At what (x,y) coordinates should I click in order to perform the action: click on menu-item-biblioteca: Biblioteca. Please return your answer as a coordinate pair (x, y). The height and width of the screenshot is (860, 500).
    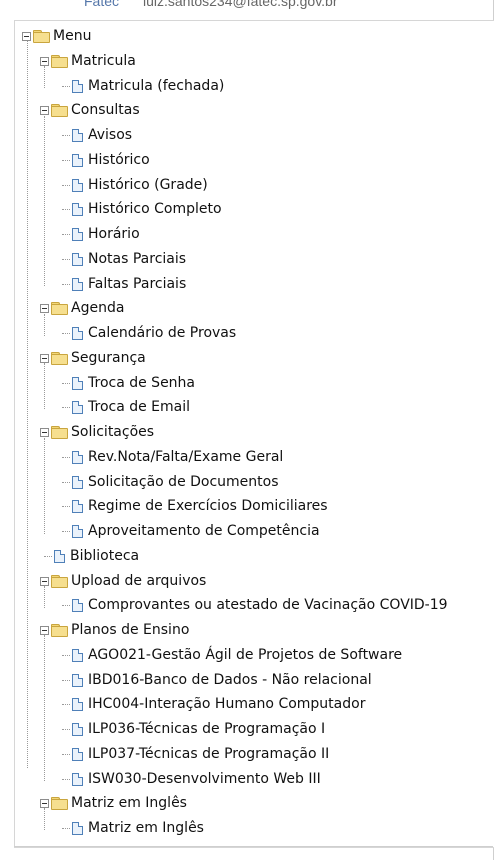
    Looking at the image, I should click on (96, 556).